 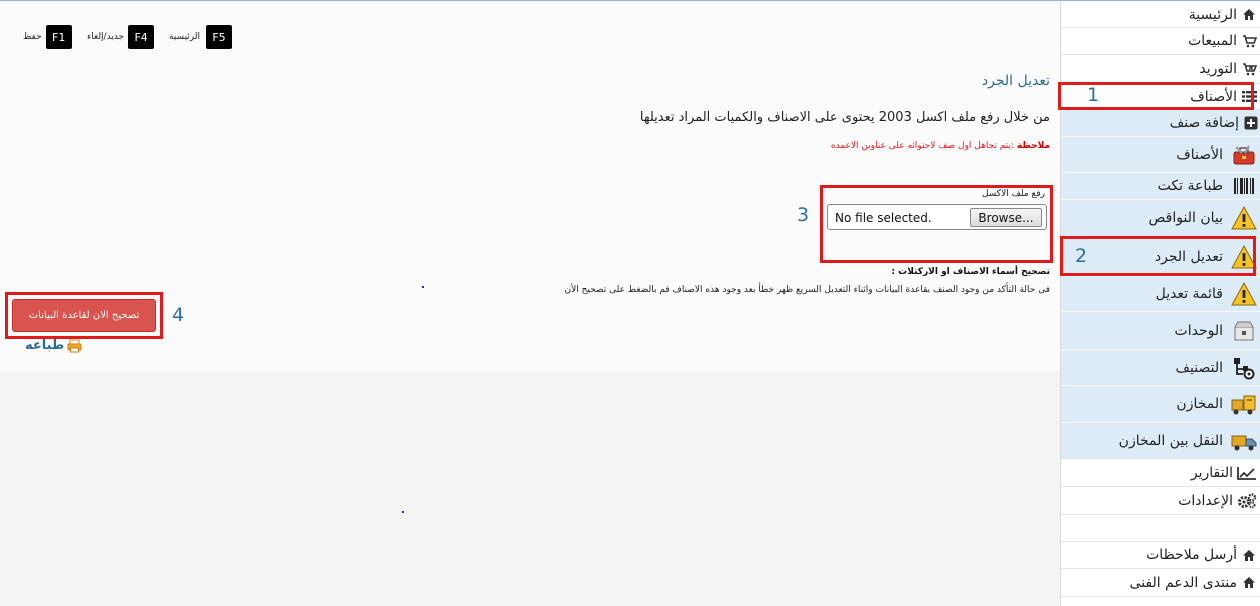 What do you see at coordinates (1160, 155) in the screenshot?
I see `sidebar-item-items-list: الأصناف` at bounding box center [1160, 155].